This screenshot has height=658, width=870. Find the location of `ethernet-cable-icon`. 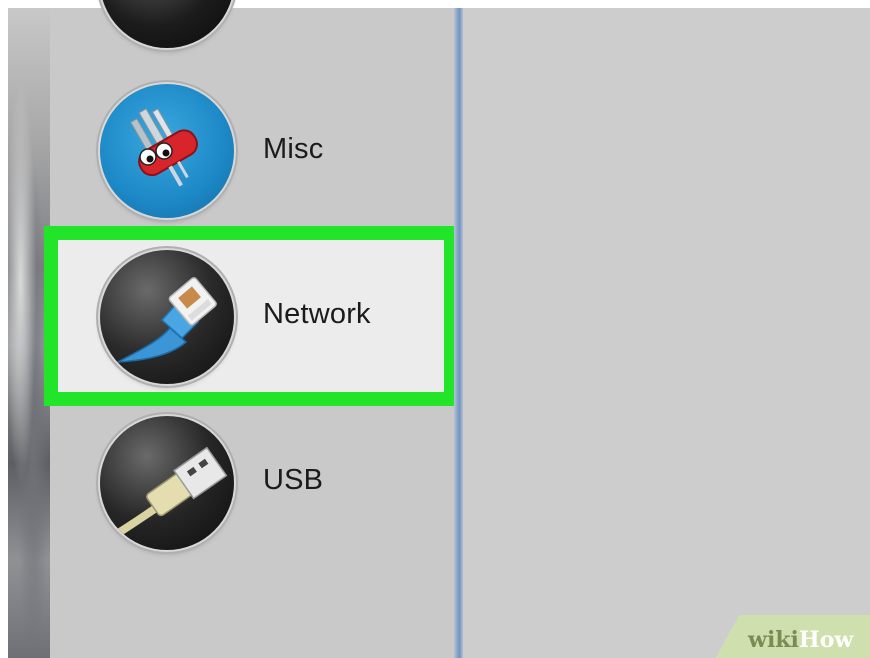

ethernet-cable-icon is located at coordinates (167, 317).